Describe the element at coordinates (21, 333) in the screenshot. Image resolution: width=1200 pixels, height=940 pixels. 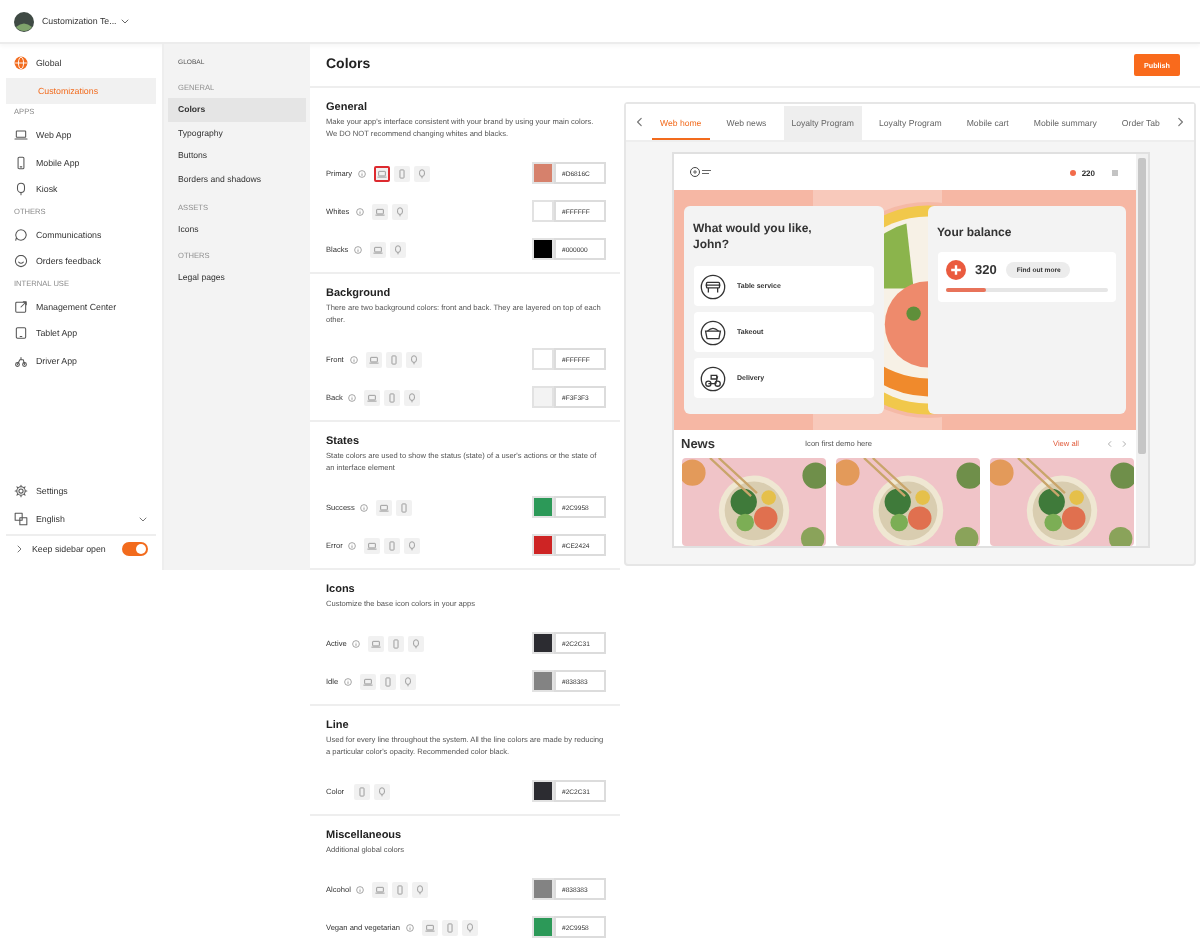
I see `tablet-icon` at that location.